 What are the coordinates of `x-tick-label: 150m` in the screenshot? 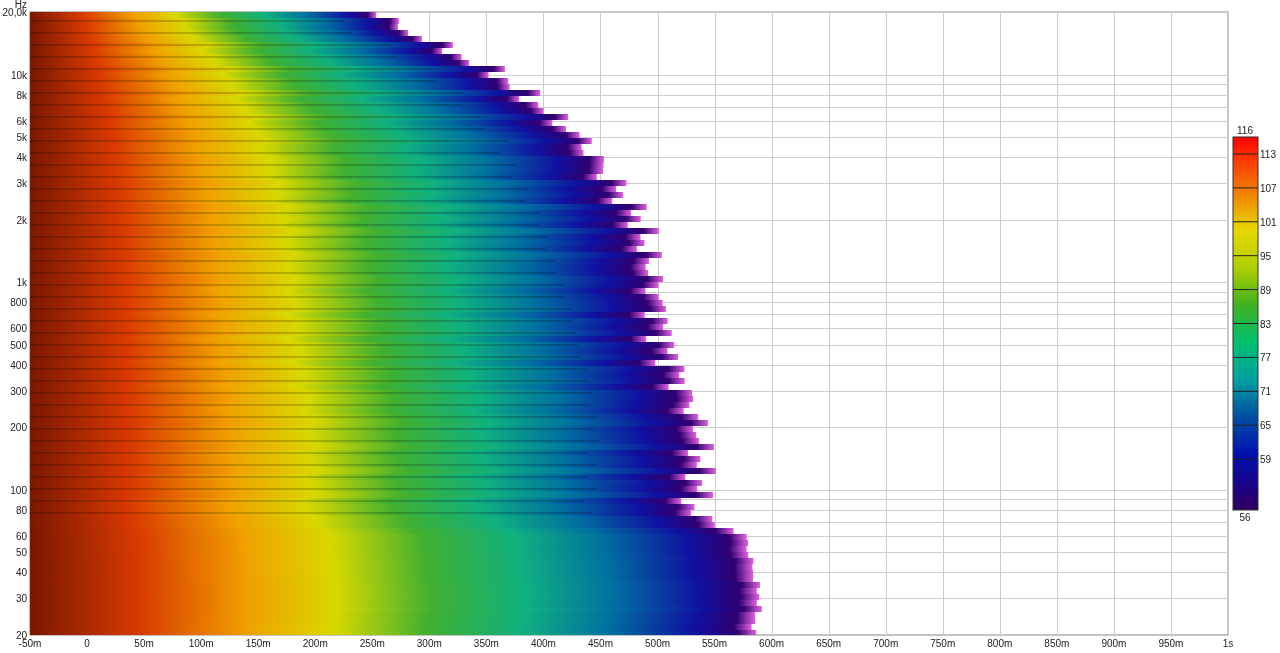 It's located at (258, 643).